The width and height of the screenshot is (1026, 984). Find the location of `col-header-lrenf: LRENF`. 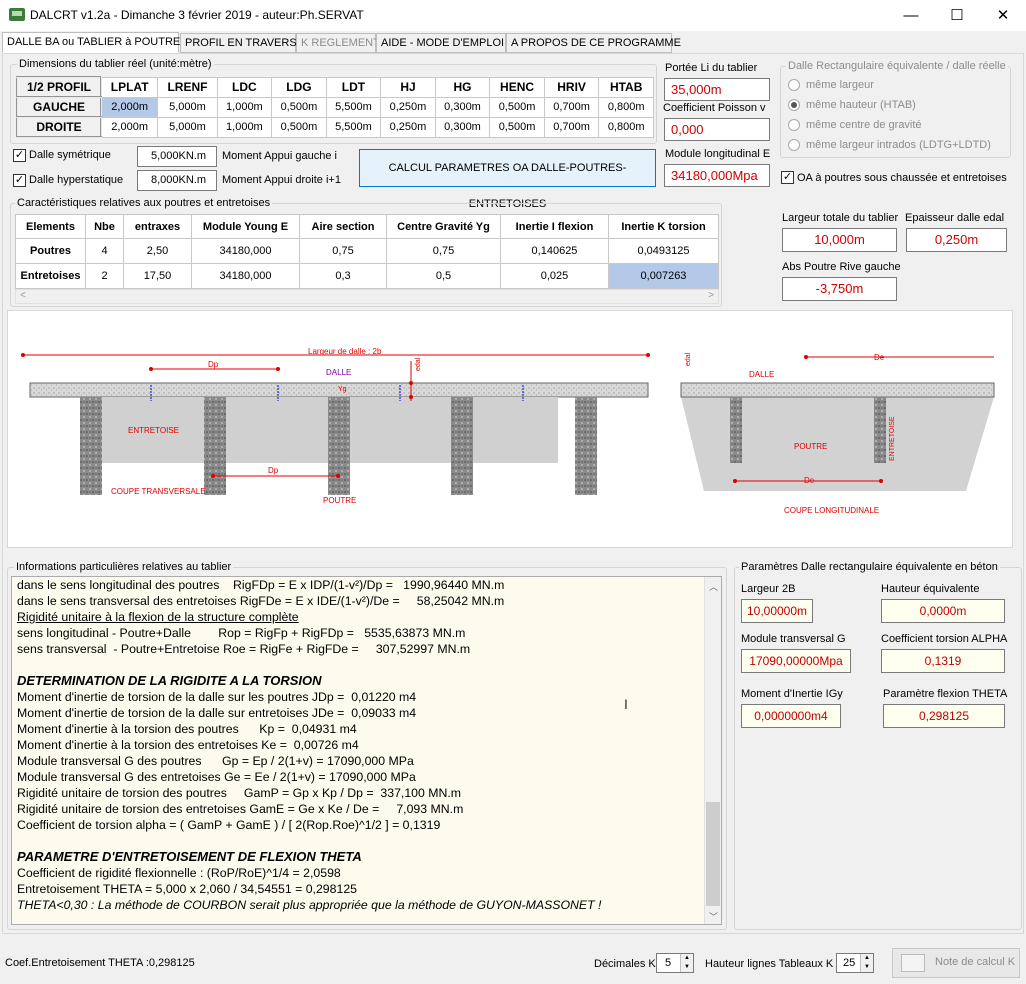

col-header-lrenf: LRENF is located at coordinates (187, 87).